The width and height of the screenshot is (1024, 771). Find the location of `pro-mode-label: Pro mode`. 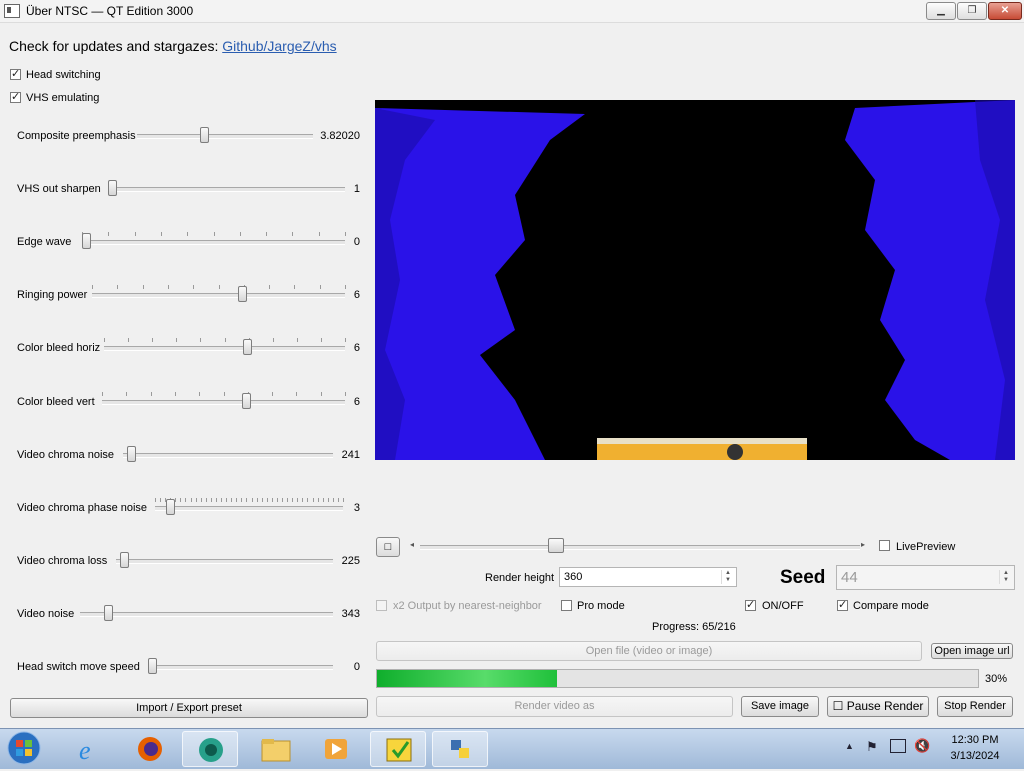

pro-mode-label: Pro mode is located at coordinates (601, 606).